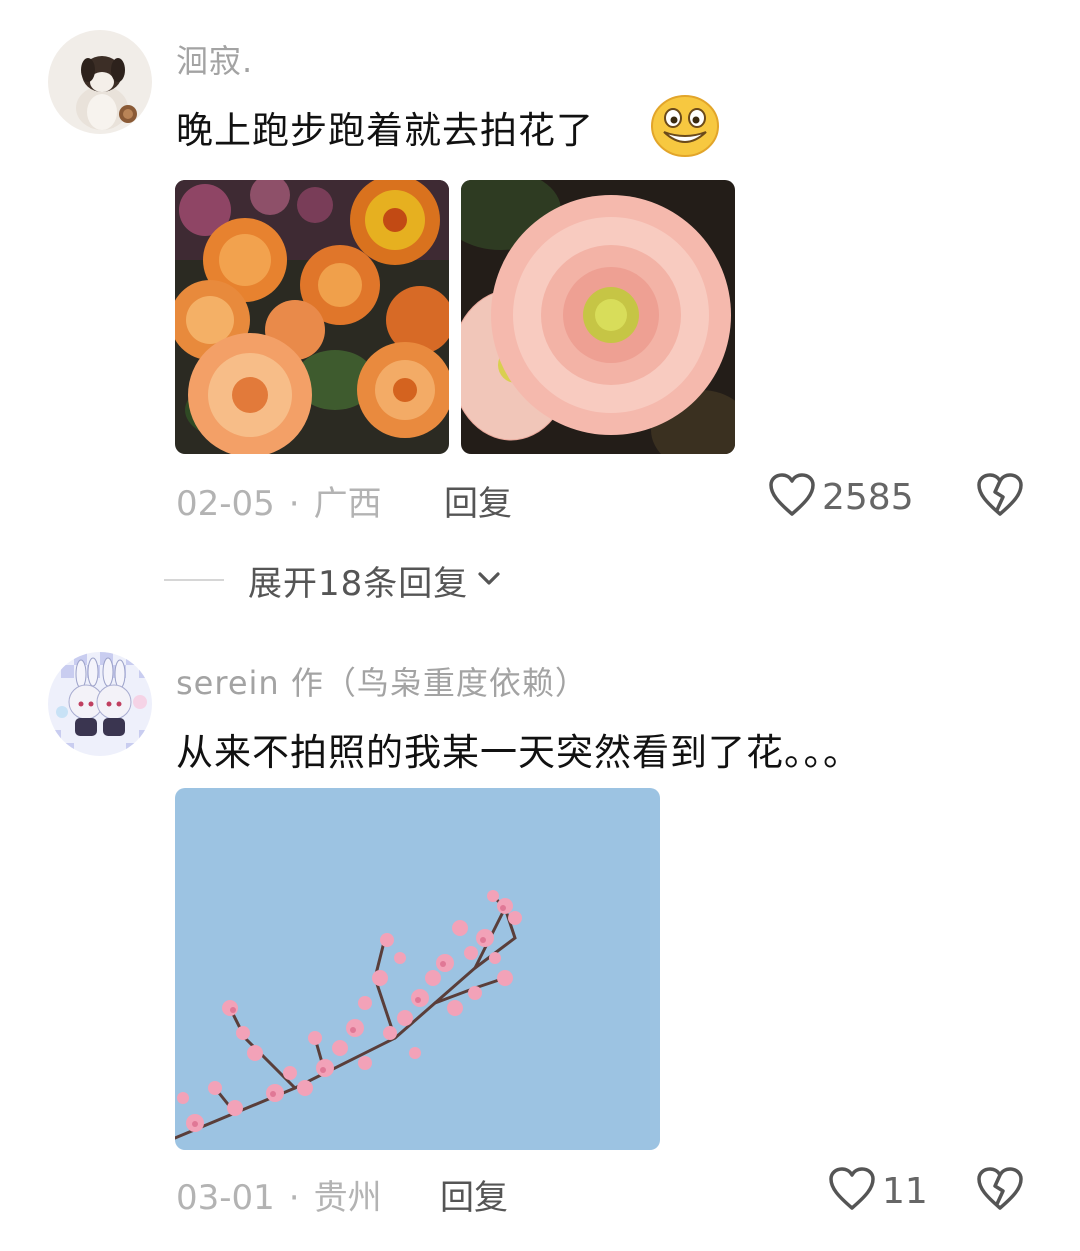 This screenshot has width=1080, height=1251. I want to click on comment-date: 03-01, so click(225, 1198).